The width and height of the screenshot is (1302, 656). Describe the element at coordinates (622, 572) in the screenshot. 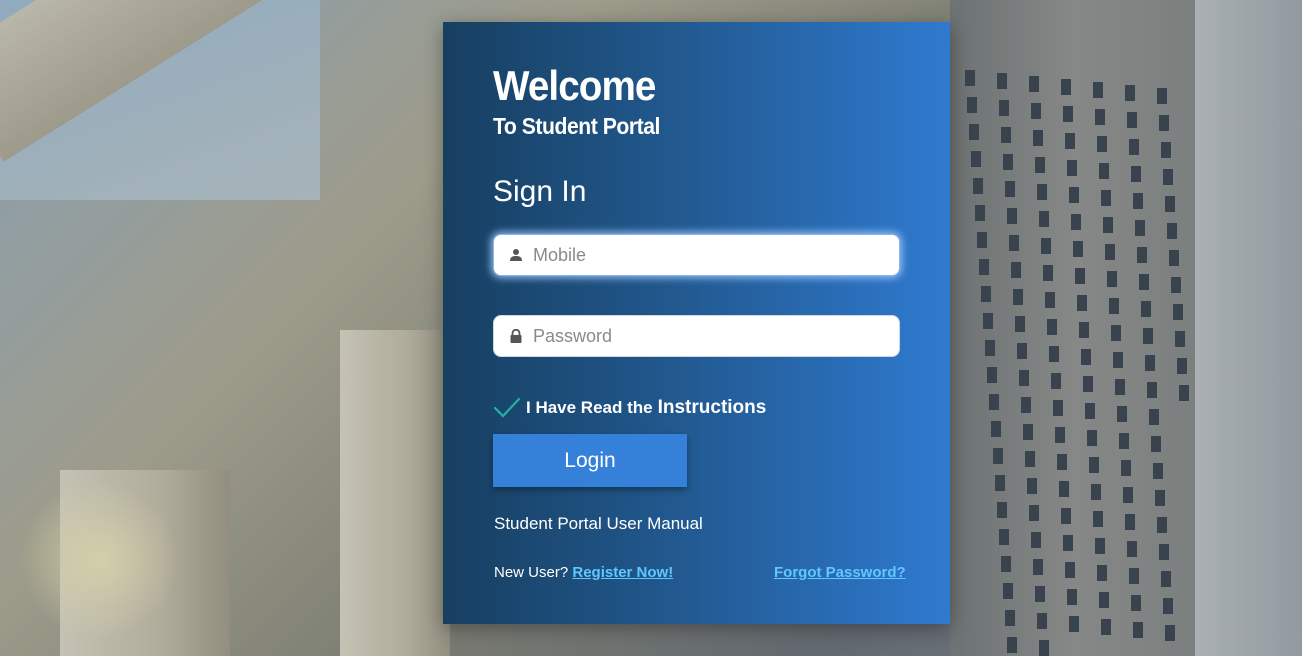

I see `register-link: Register Now!` at that location.